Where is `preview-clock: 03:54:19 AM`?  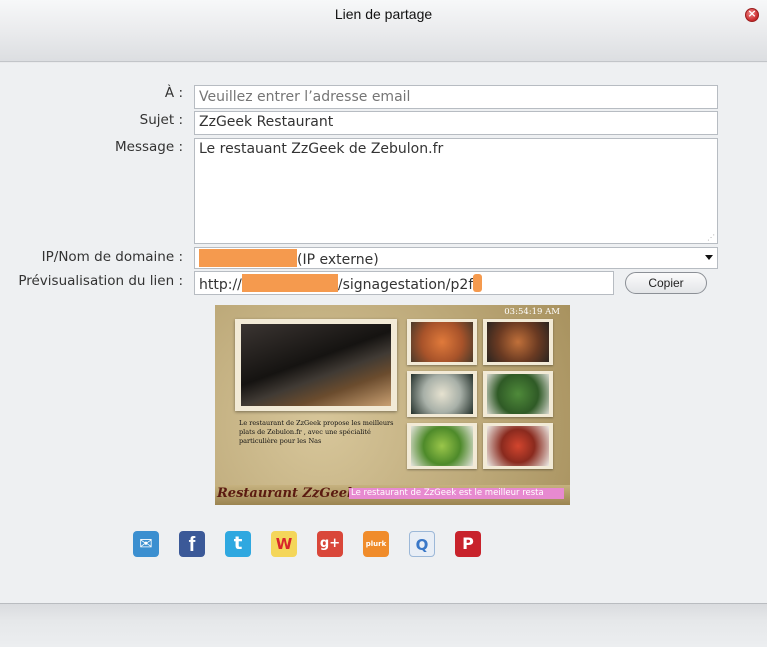 preview-clock: 03:54:19 AM is located at coordinates (532, 312).